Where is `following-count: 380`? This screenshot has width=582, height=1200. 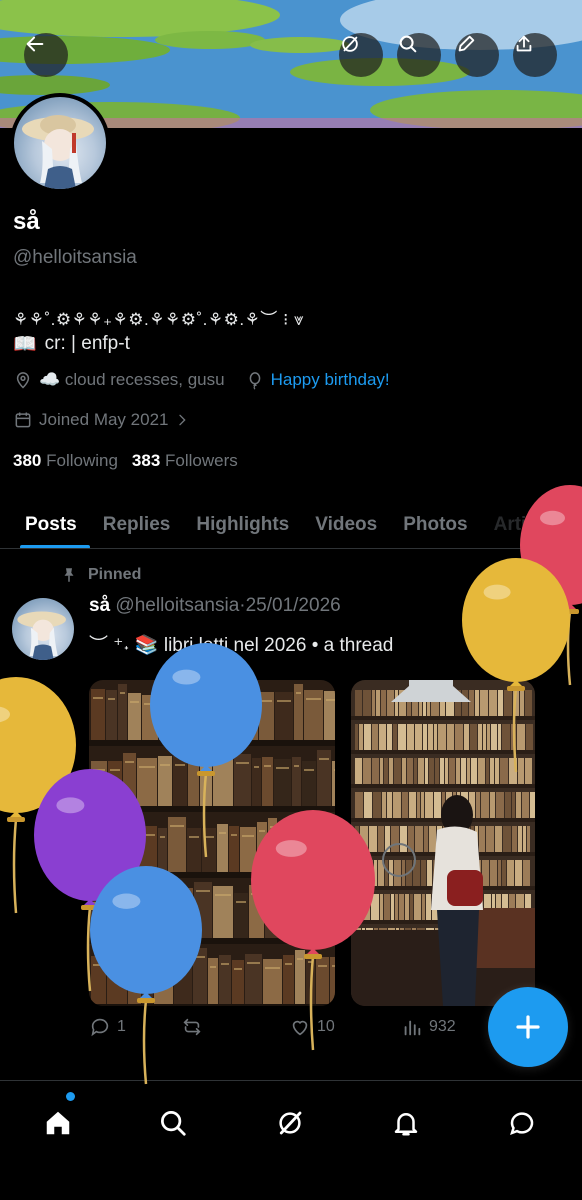
following-count: 380 is located at coordinates (27, 460).